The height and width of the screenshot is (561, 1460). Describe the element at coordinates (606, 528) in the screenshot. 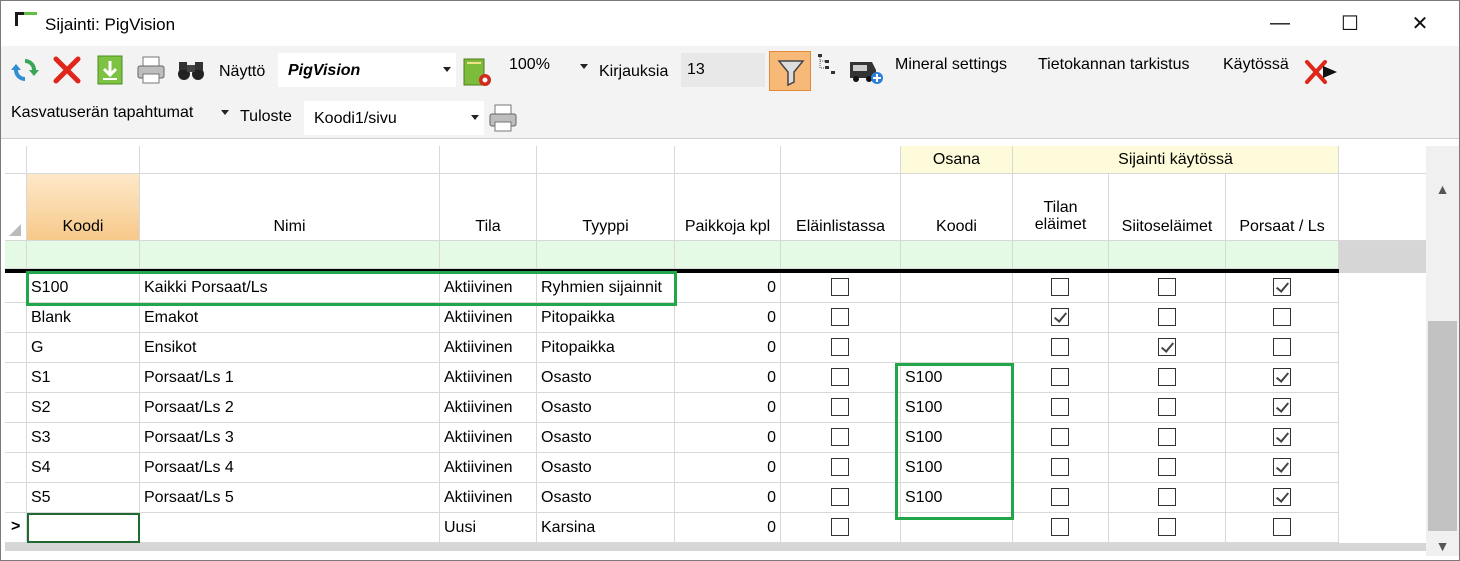

I see `new-row-cell-tyyppi: Karsina` at that location.